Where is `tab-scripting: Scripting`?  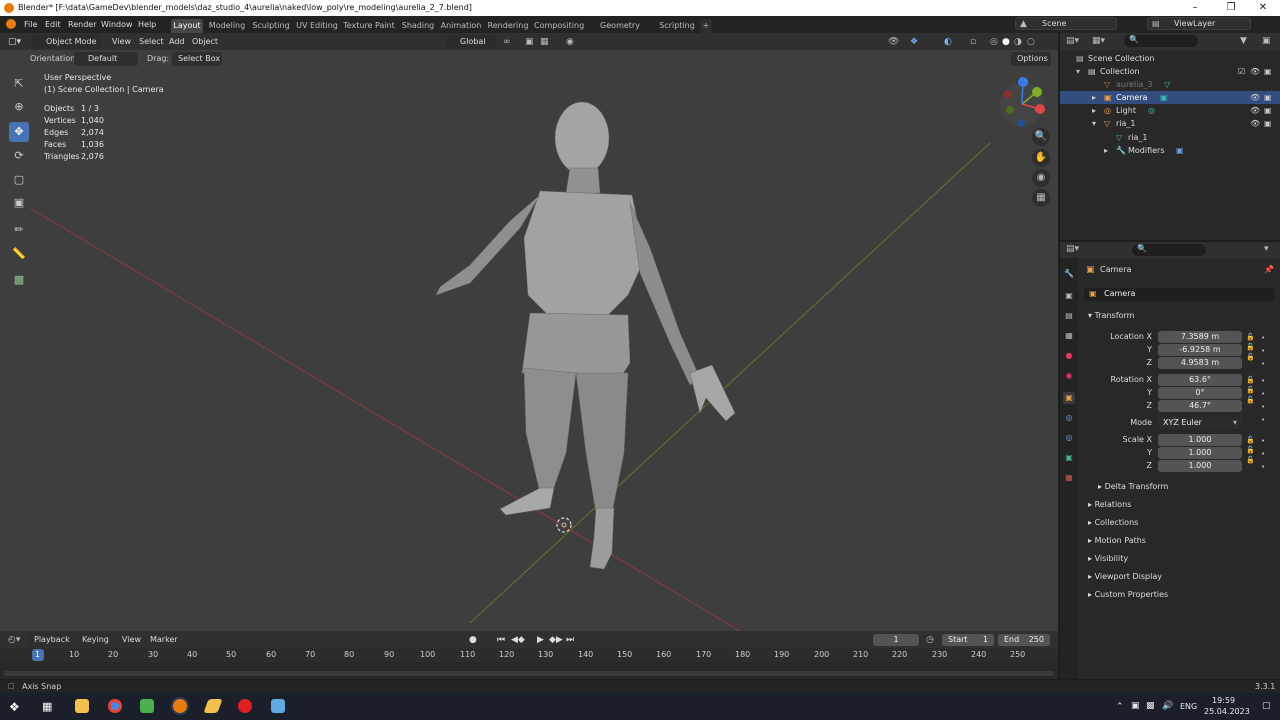 tab-scripting: Scripting is located at coordinates (677, 26).